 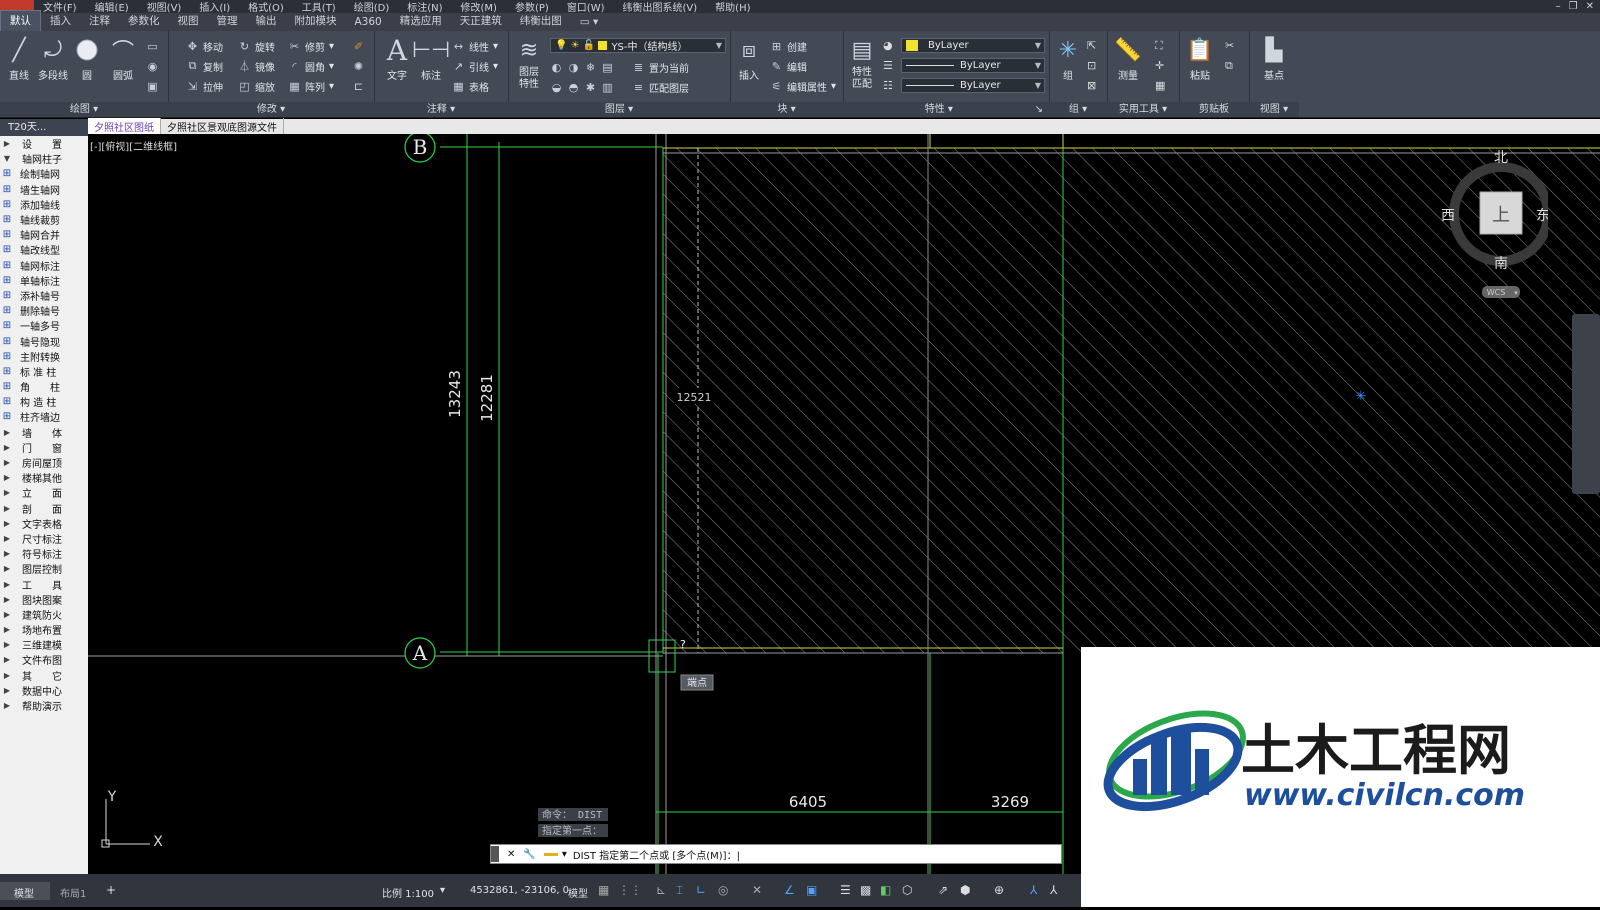 What do you see at coordinates (564, 854) in the screenshot?
I see `command-dropdown-icon: ▾` at bounding box center [564, 854].